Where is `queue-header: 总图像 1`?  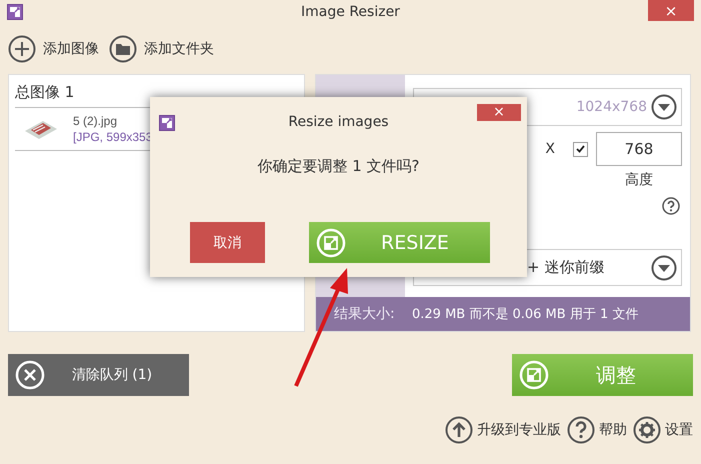
queue-header: 总图像 1 is located at coordinates (45, 92).